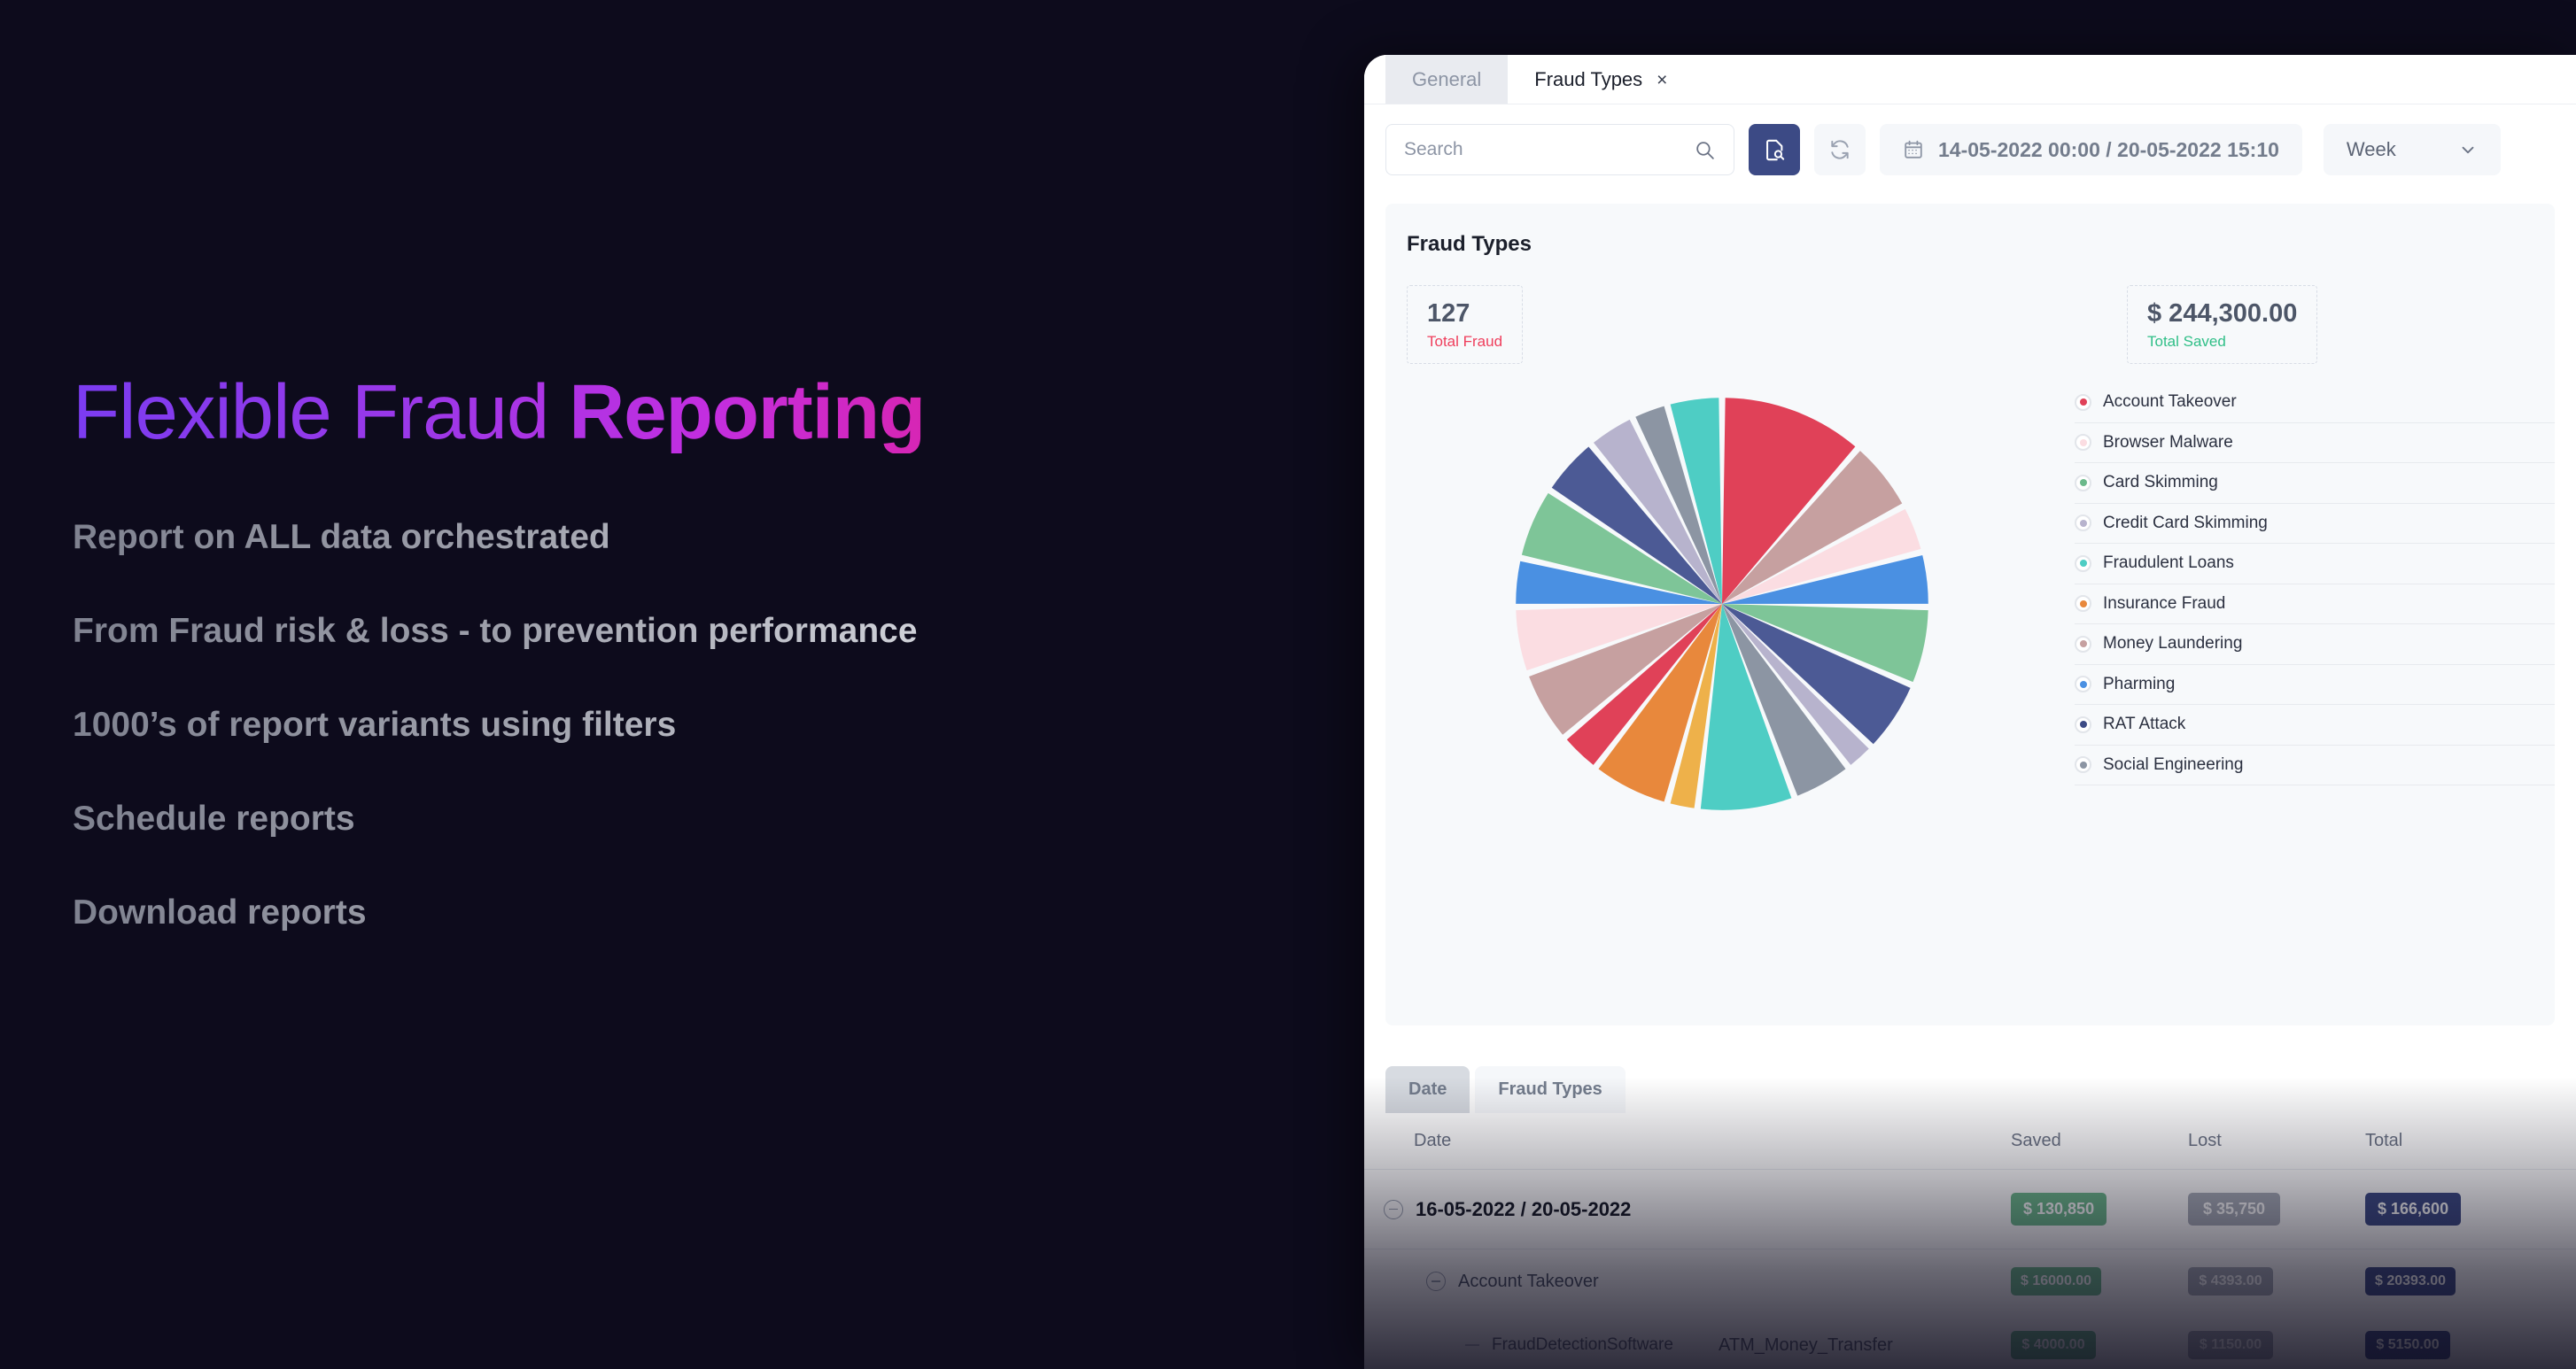 The height and width of the screenshot is (1369, 2576). I want to click on row-extra-cell: ATM_Money_Transfer, so click(1806, 1344).